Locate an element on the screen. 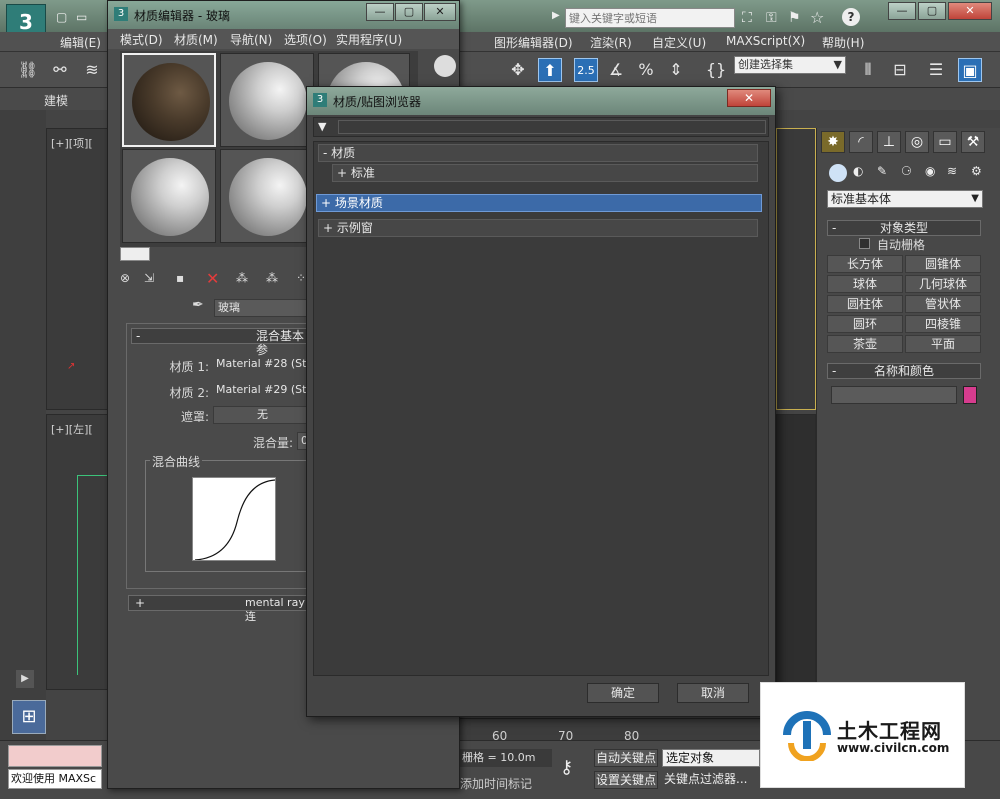 The height and width of the screenshot is (799, 1000). material1-button: Material #28 (Stan is located at coordinates (261, 365).